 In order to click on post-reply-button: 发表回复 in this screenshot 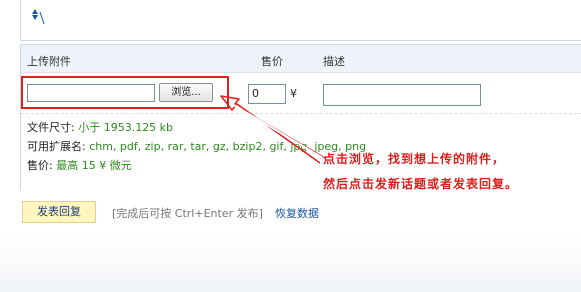, I will do `click(59, 212)`.